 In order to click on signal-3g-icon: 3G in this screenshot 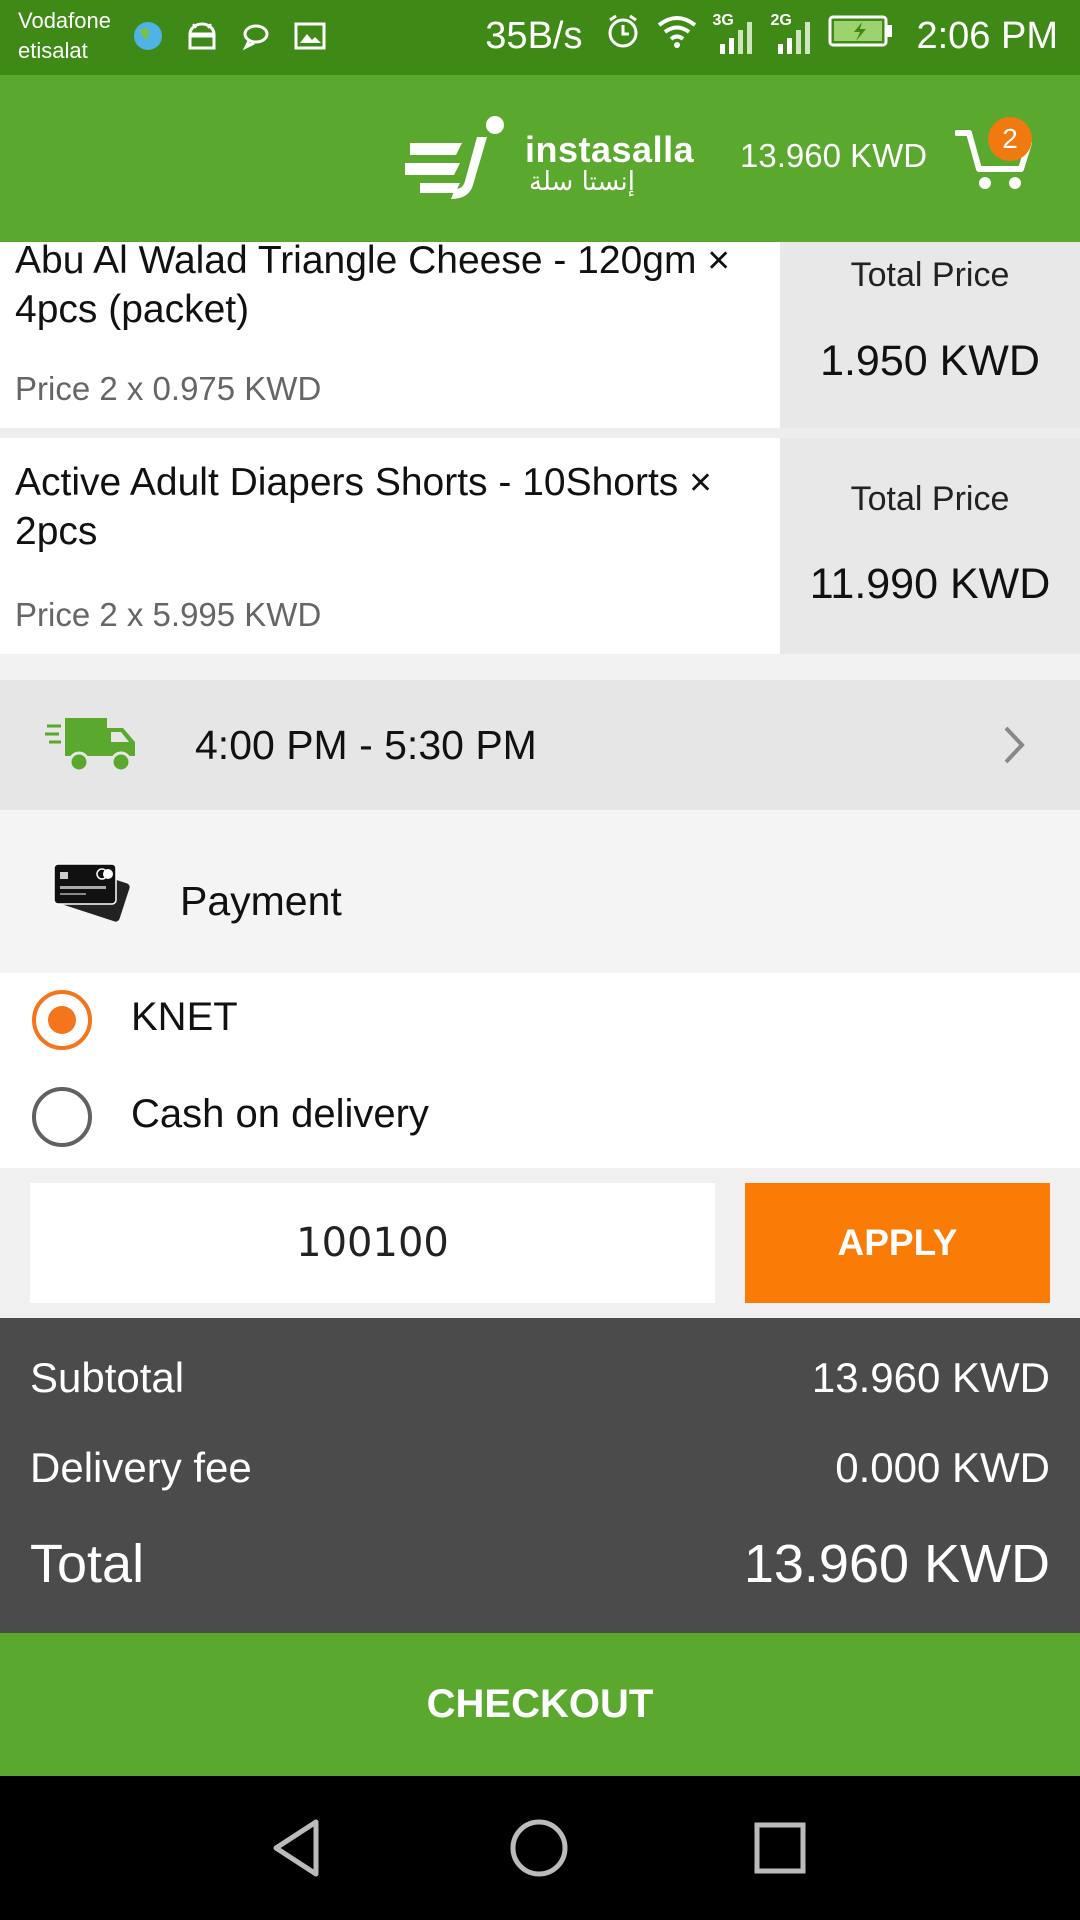, I will do `click(734, 34)`.